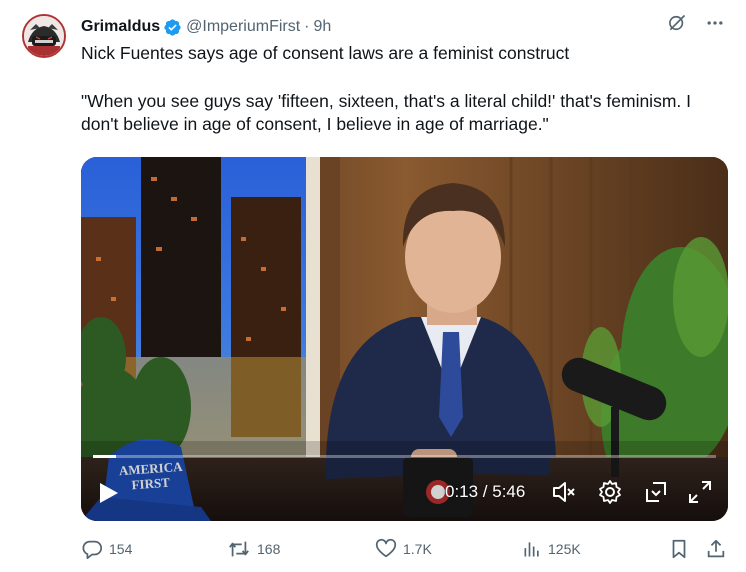  Describe the element at coordinates (656, 492) in the screenshot. I see `picture-in-picture-icon` at that location.